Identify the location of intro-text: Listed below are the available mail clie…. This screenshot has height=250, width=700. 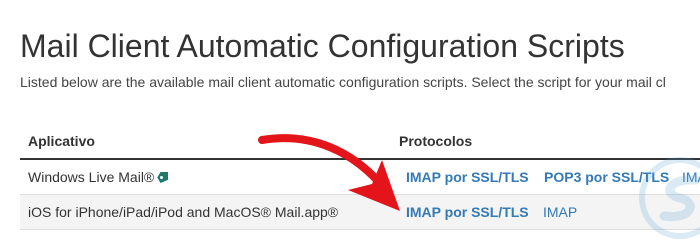
(343, 82).